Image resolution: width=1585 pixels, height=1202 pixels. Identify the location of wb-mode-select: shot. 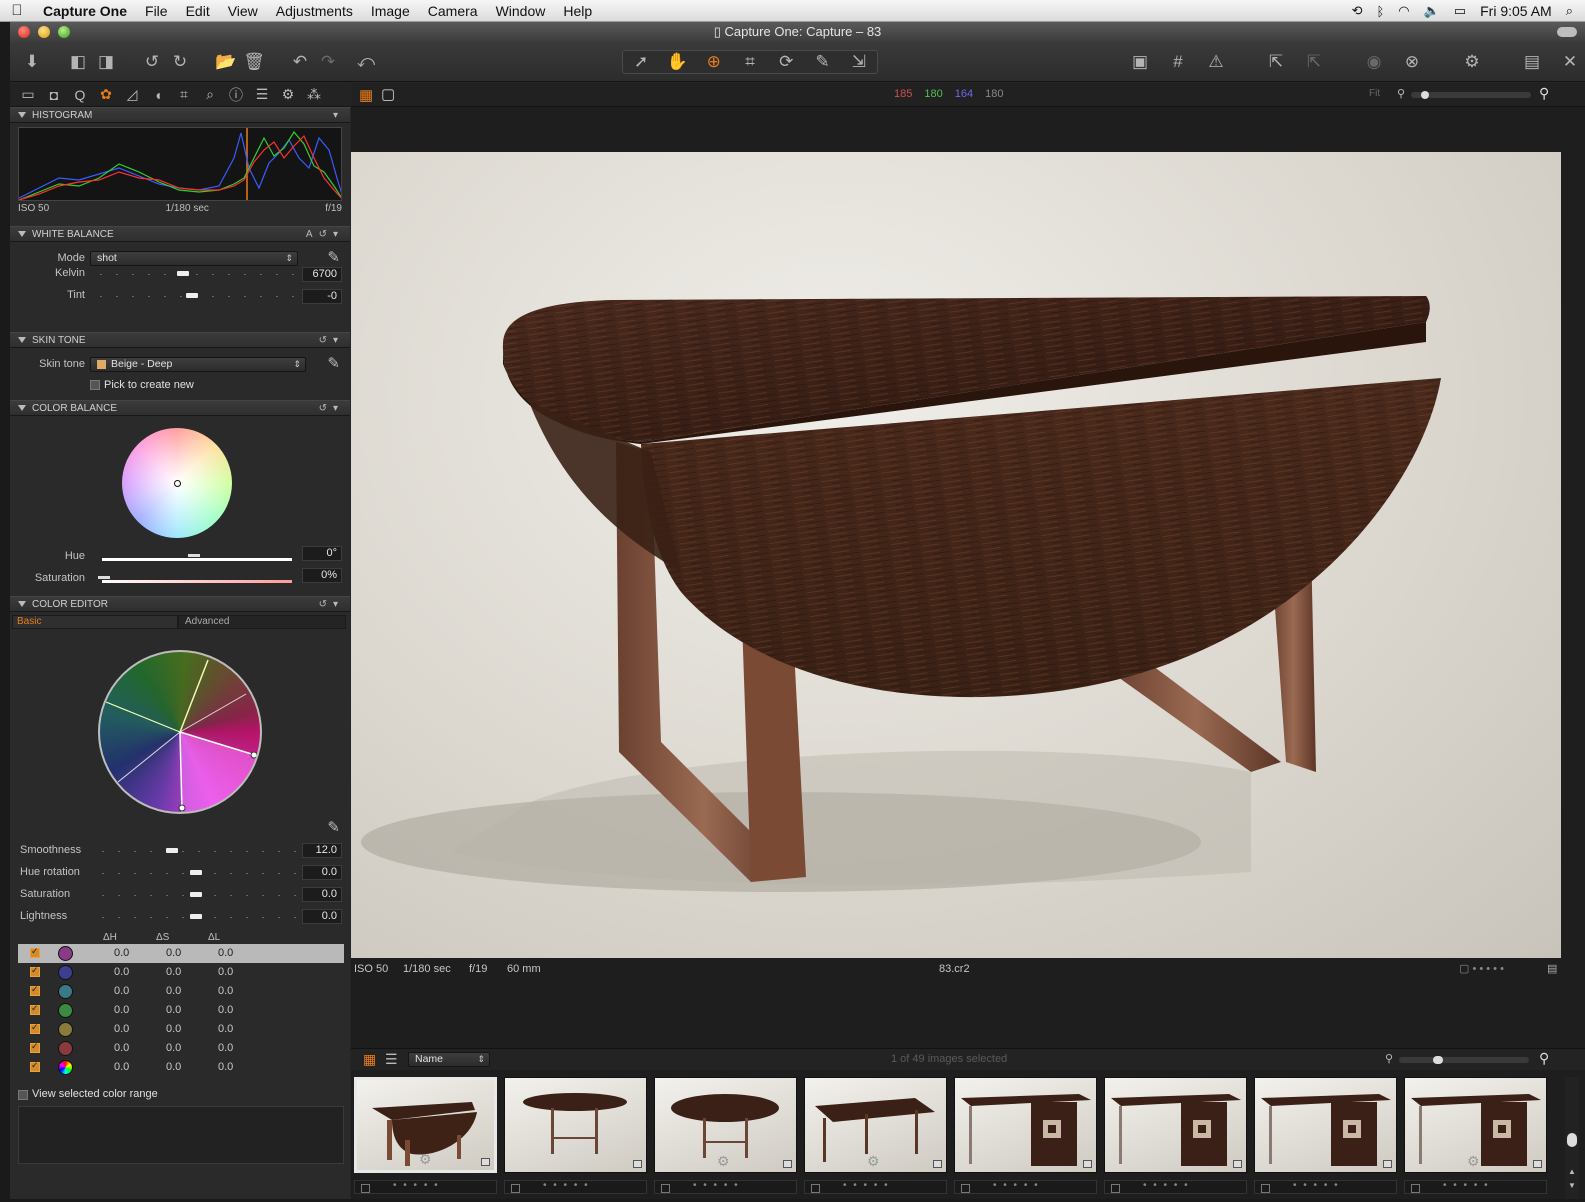
(194, 258).